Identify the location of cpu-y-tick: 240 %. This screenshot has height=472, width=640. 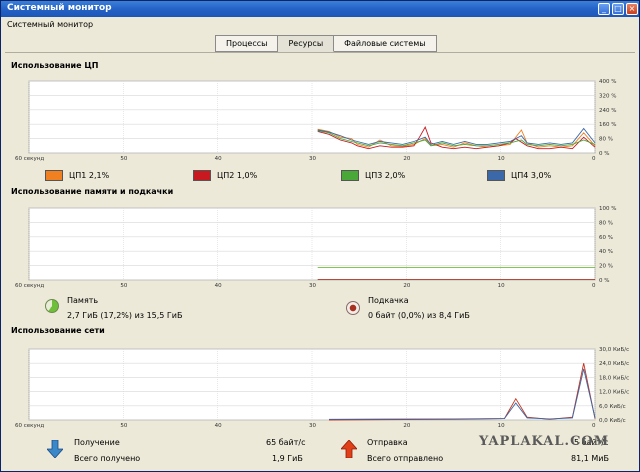
(607, 111).